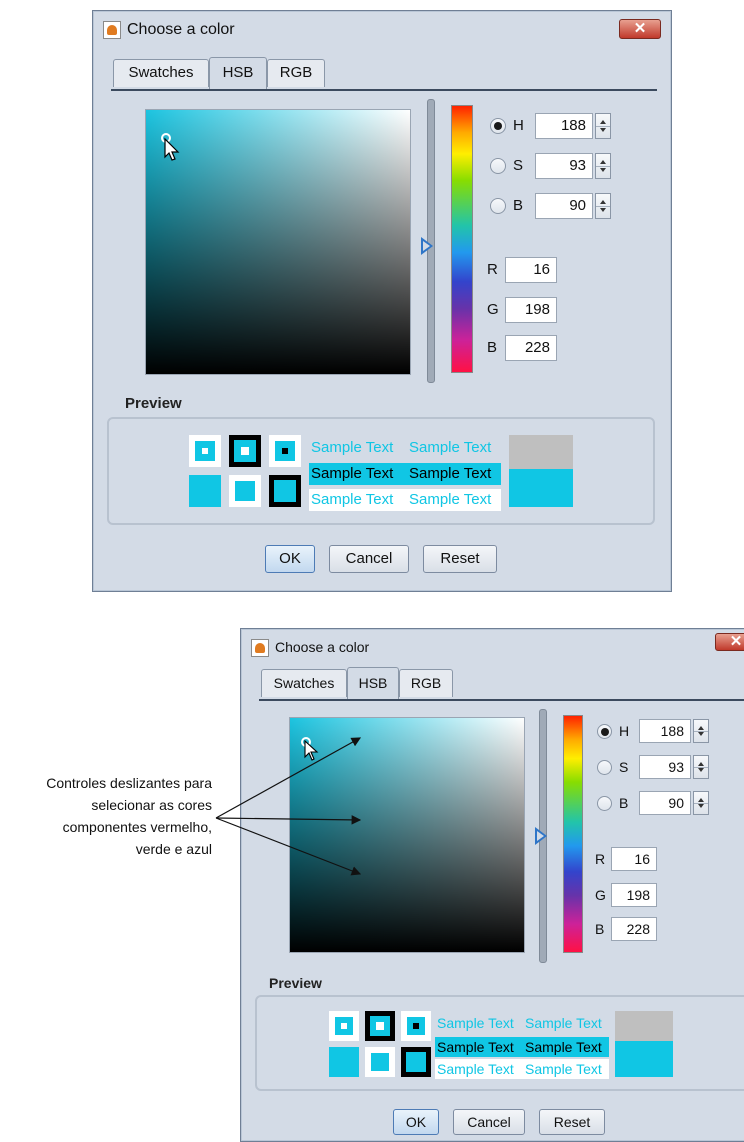 The height and width of the screenshot is (1142, 744). I want to click on b-spinner, so click(603, 206).